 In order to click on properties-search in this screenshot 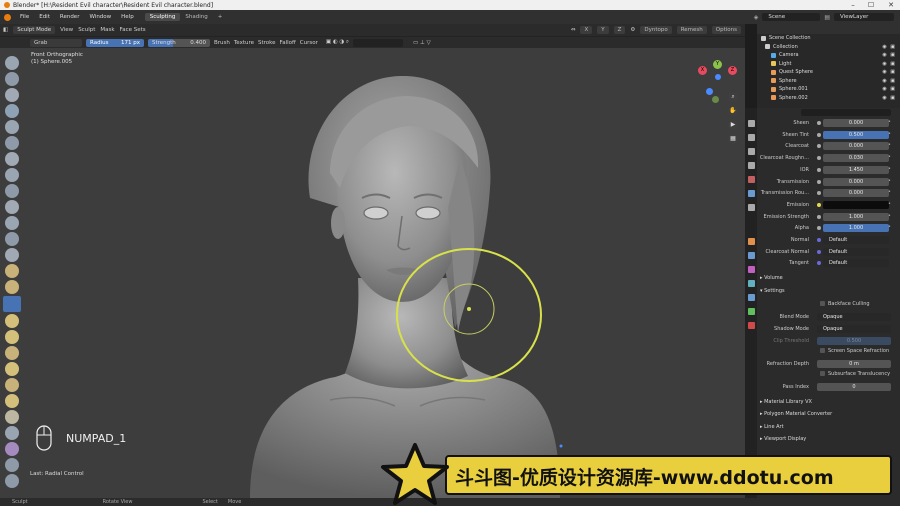, I will do `click(846, 112)`.